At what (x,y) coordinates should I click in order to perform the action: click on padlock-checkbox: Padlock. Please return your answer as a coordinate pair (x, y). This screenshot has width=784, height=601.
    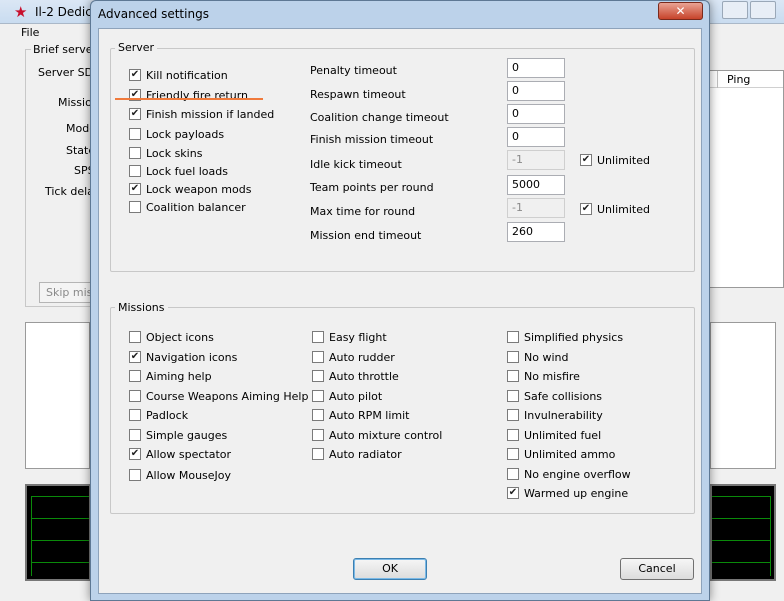
    Looking at the image, I should click on (158, 415).